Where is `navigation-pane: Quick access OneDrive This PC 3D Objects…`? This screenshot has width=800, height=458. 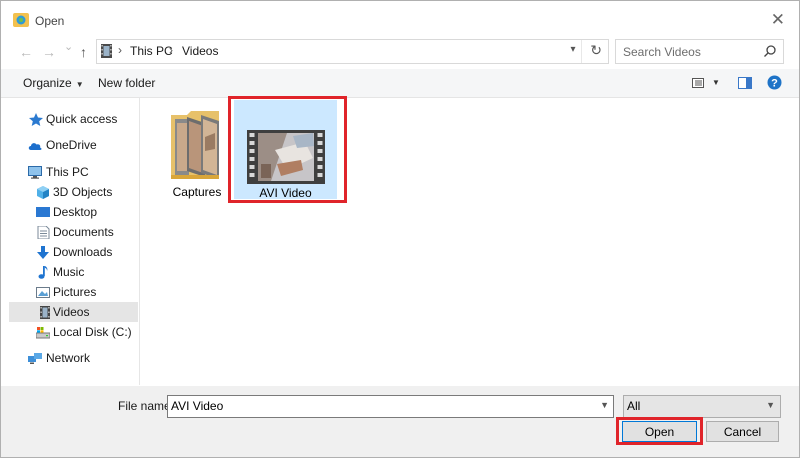 navigation-pane: Quick access OneDrive This PC 3D Objects… is located at coordinates (74, 241).